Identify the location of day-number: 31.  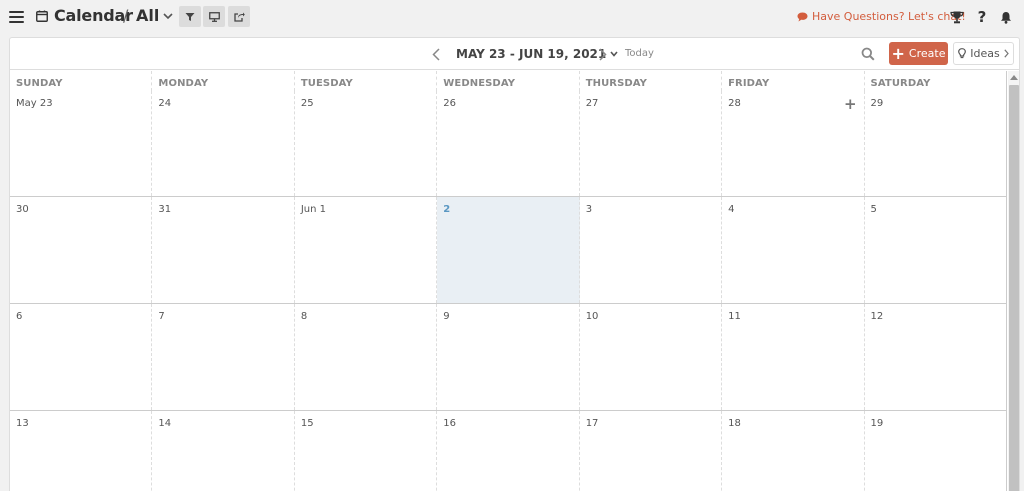
(165, 209).